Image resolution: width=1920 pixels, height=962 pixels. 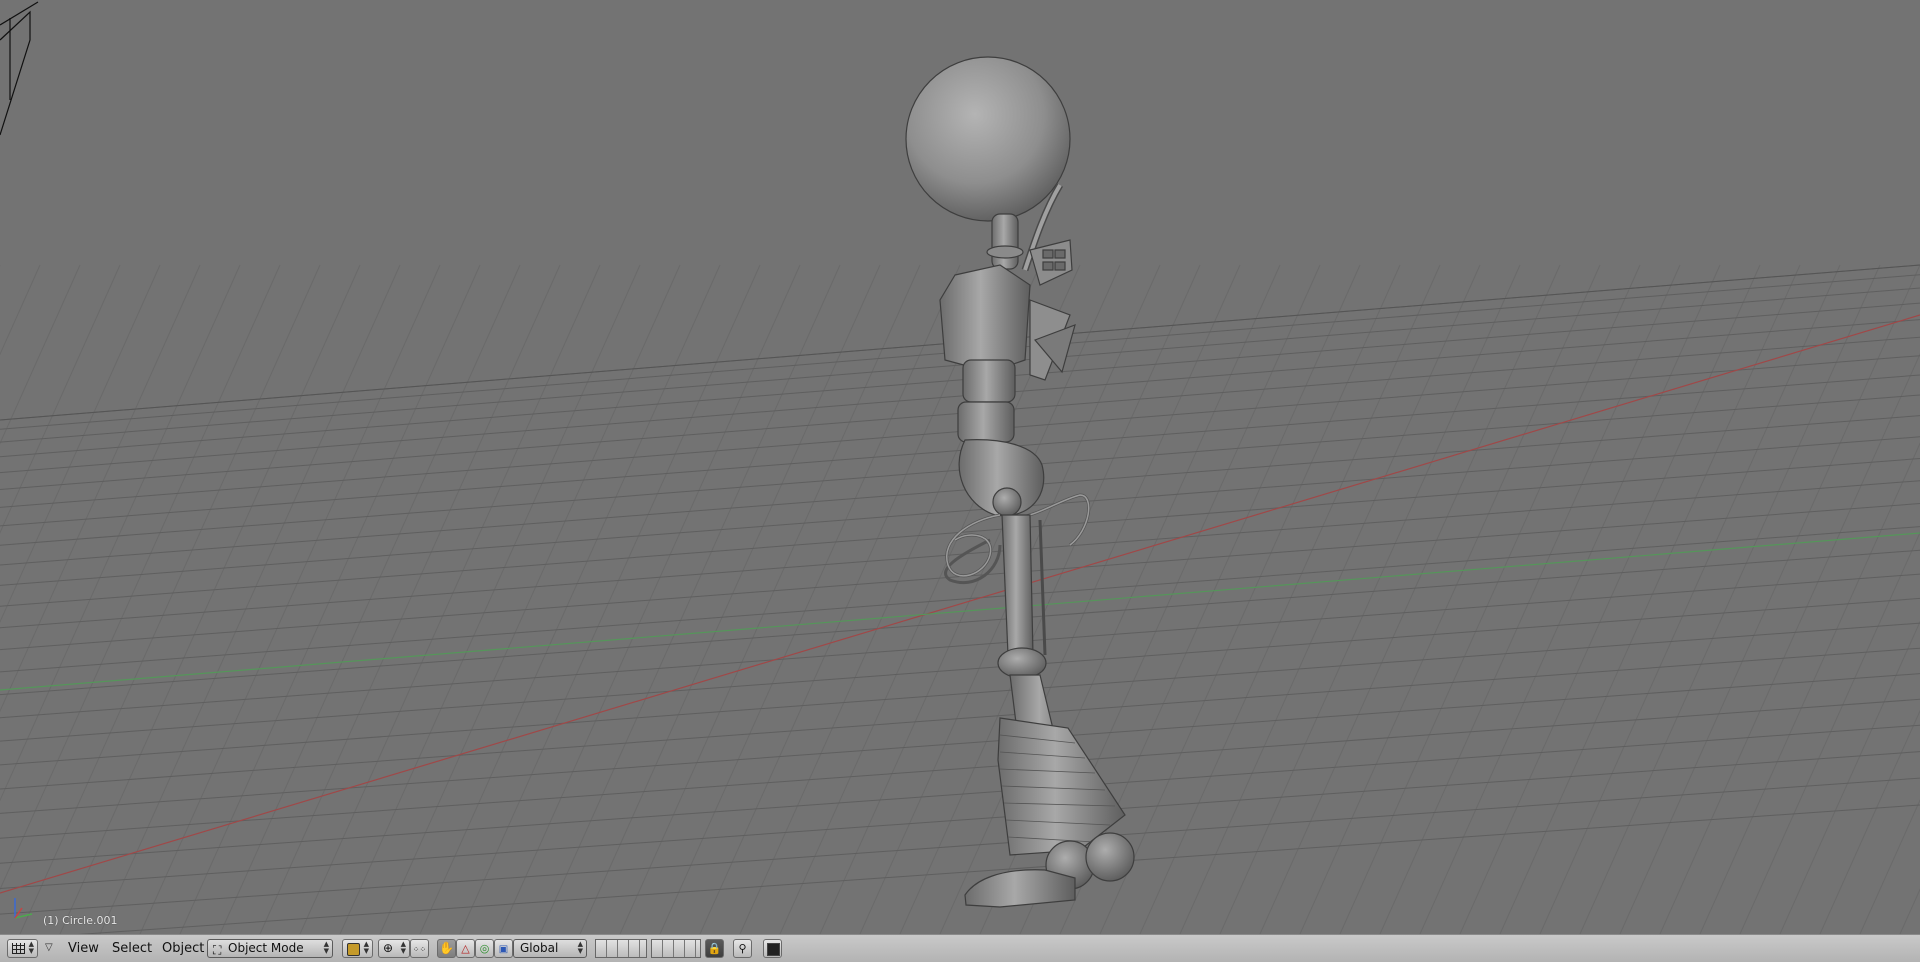 What do you see at coordinates (1020, 482) in the screenshot?
I see `robot-model` at bounding box center [1020, 482].